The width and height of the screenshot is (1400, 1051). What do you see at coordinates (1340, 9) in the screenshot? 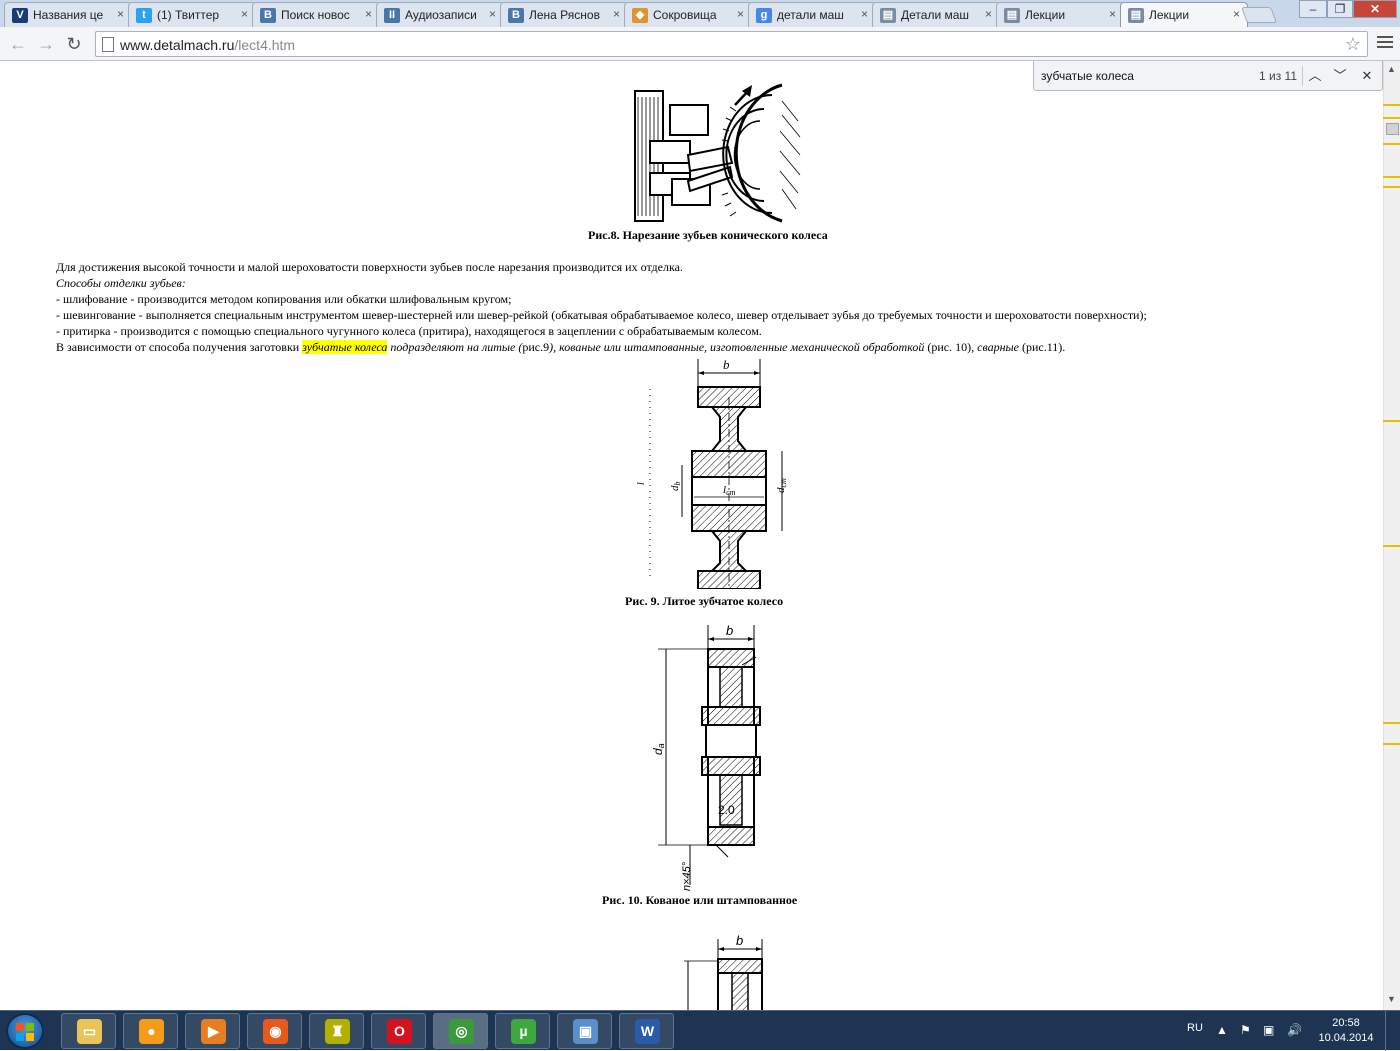
I see `maximize-button: ❐` at bounding box center [1340, 9].